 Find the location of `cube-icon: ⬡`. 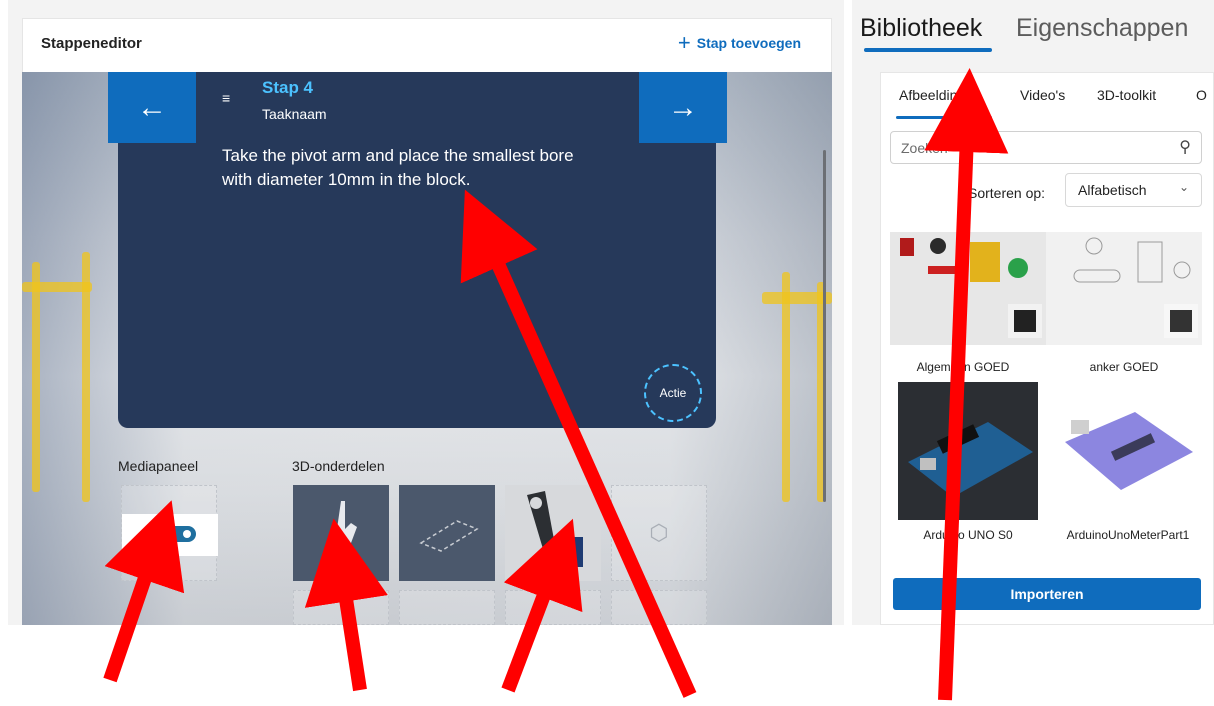

cube-icon: ⬡ is located at coordinates (659, 532).